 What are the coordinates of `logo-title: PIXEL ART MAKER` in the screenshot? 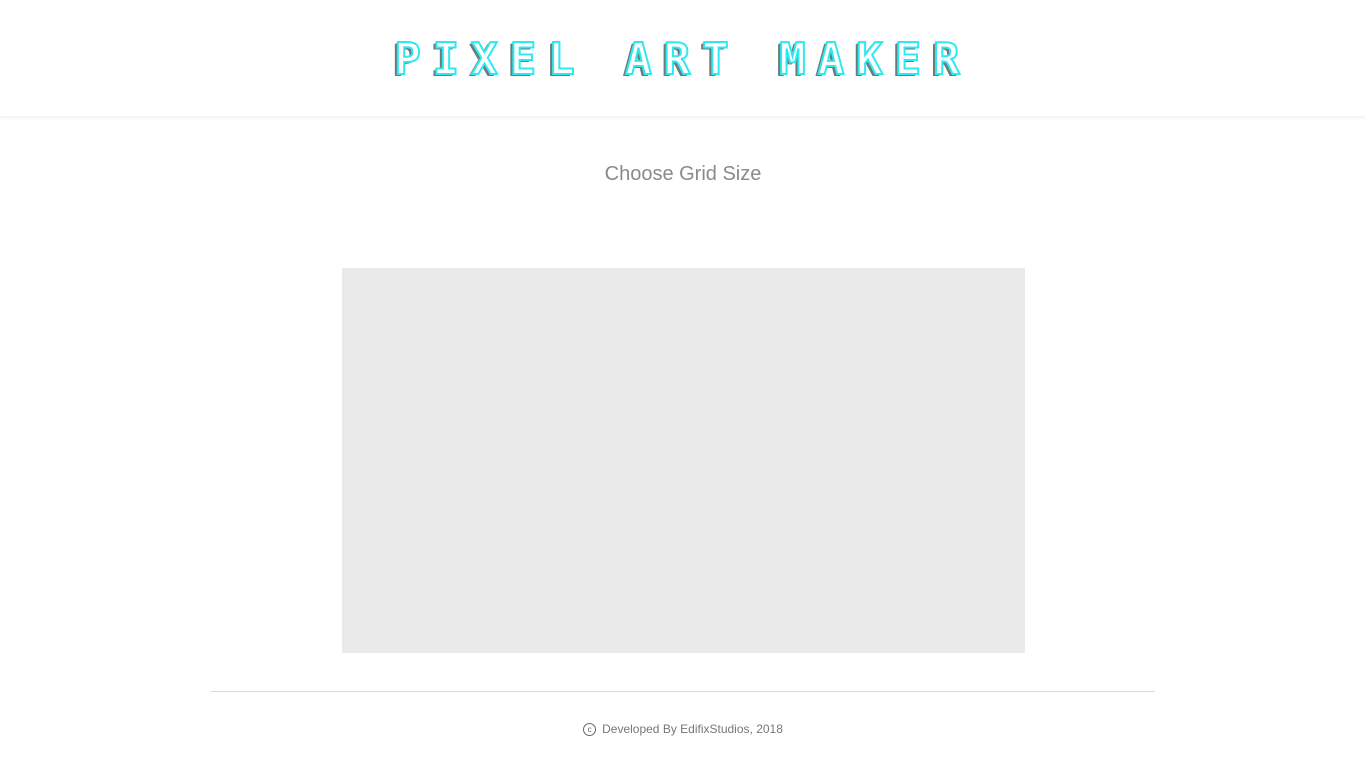 It's located at (682, 59).